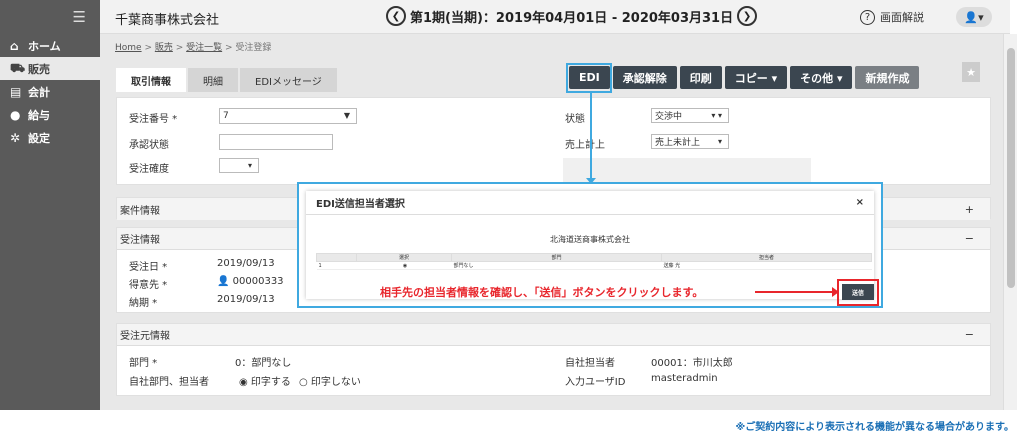  What do you see at coordinates (756, 77) in the screenshot?
I see `copy-button: コピー ▾` at bounding box center [756, 77].